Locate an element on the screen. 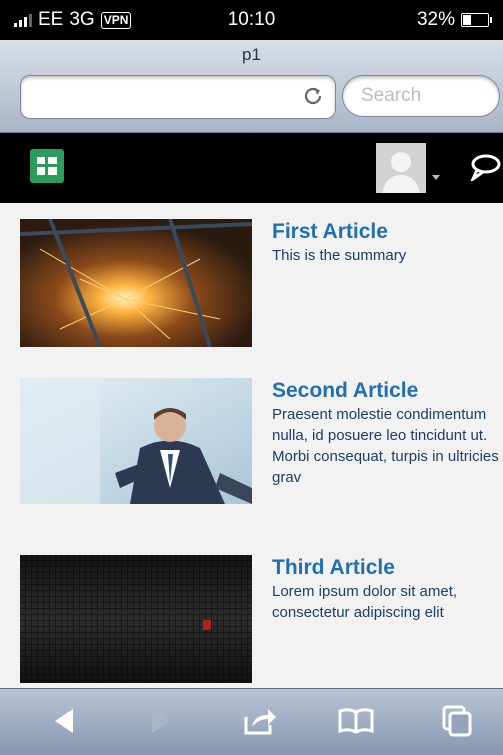 This screenshot has height=755, width=503. status-right: 32% is located at coordinates (454, 20).